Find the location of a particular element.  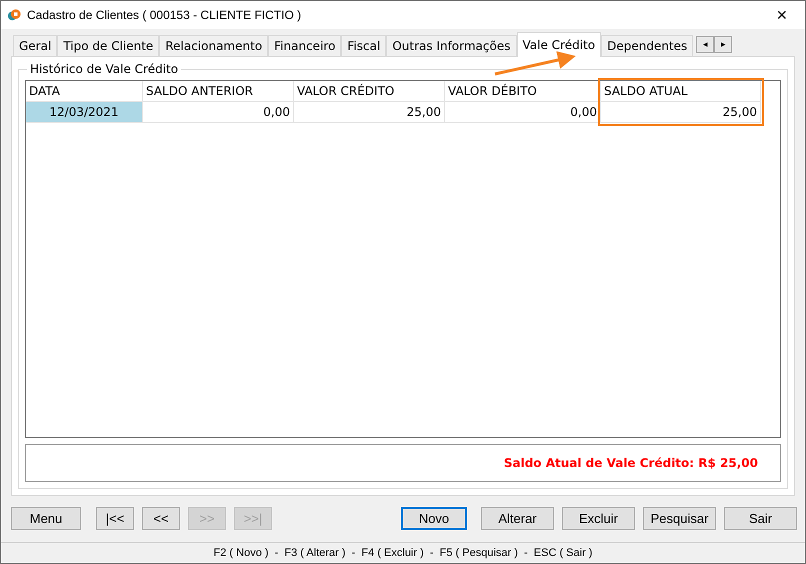

group-title: Histórico de Vale Crédito is located at coordinates (104, 69).